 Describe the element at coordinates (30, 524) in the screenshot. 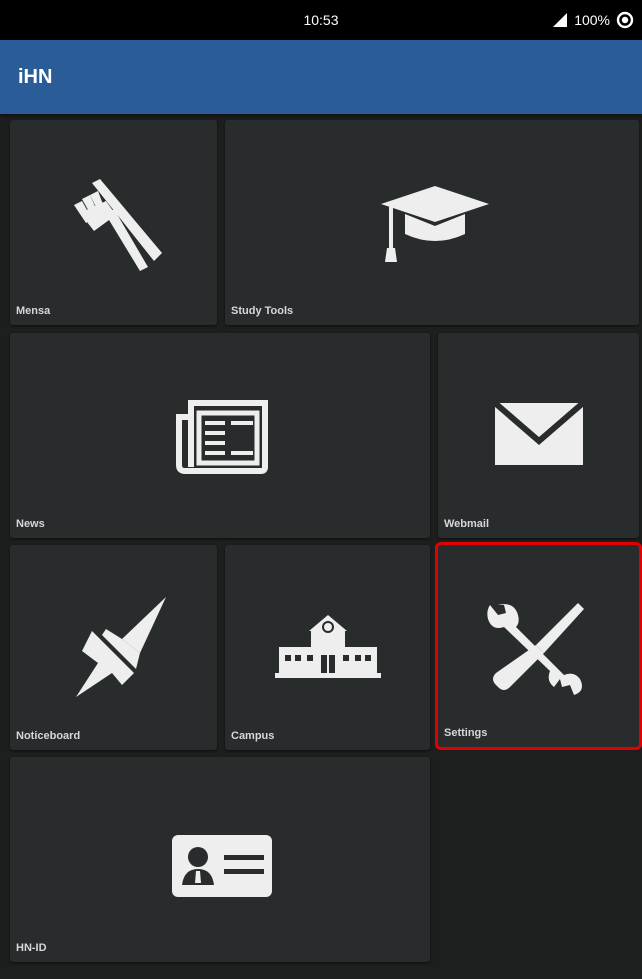

I see `tile-label-news: News` at that location.